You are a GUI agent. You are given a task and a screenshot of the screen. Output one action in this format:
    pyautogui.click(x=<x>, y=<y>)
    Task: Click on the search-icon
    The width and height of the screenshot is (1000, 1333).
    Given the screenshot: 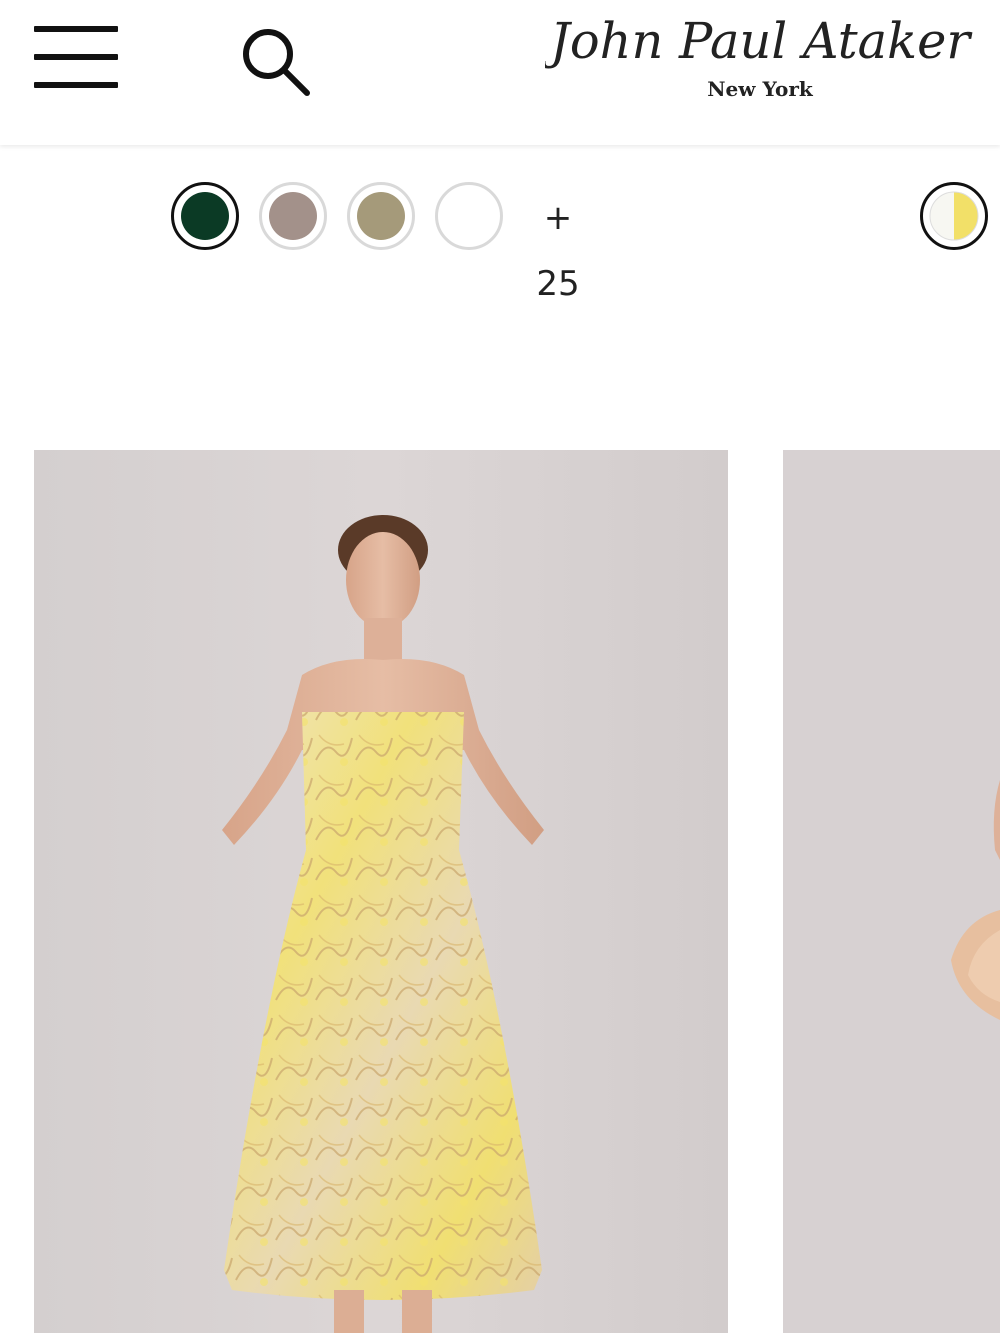 What is the action you would take?
    pyautogui.click(x=276, y=62)
    